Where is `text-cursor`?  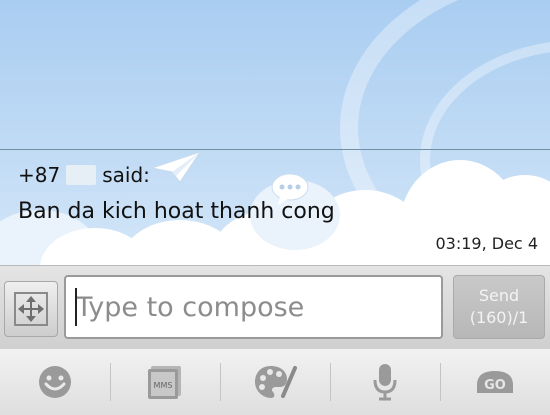 text-cursor is located at coordinates (76, 307).